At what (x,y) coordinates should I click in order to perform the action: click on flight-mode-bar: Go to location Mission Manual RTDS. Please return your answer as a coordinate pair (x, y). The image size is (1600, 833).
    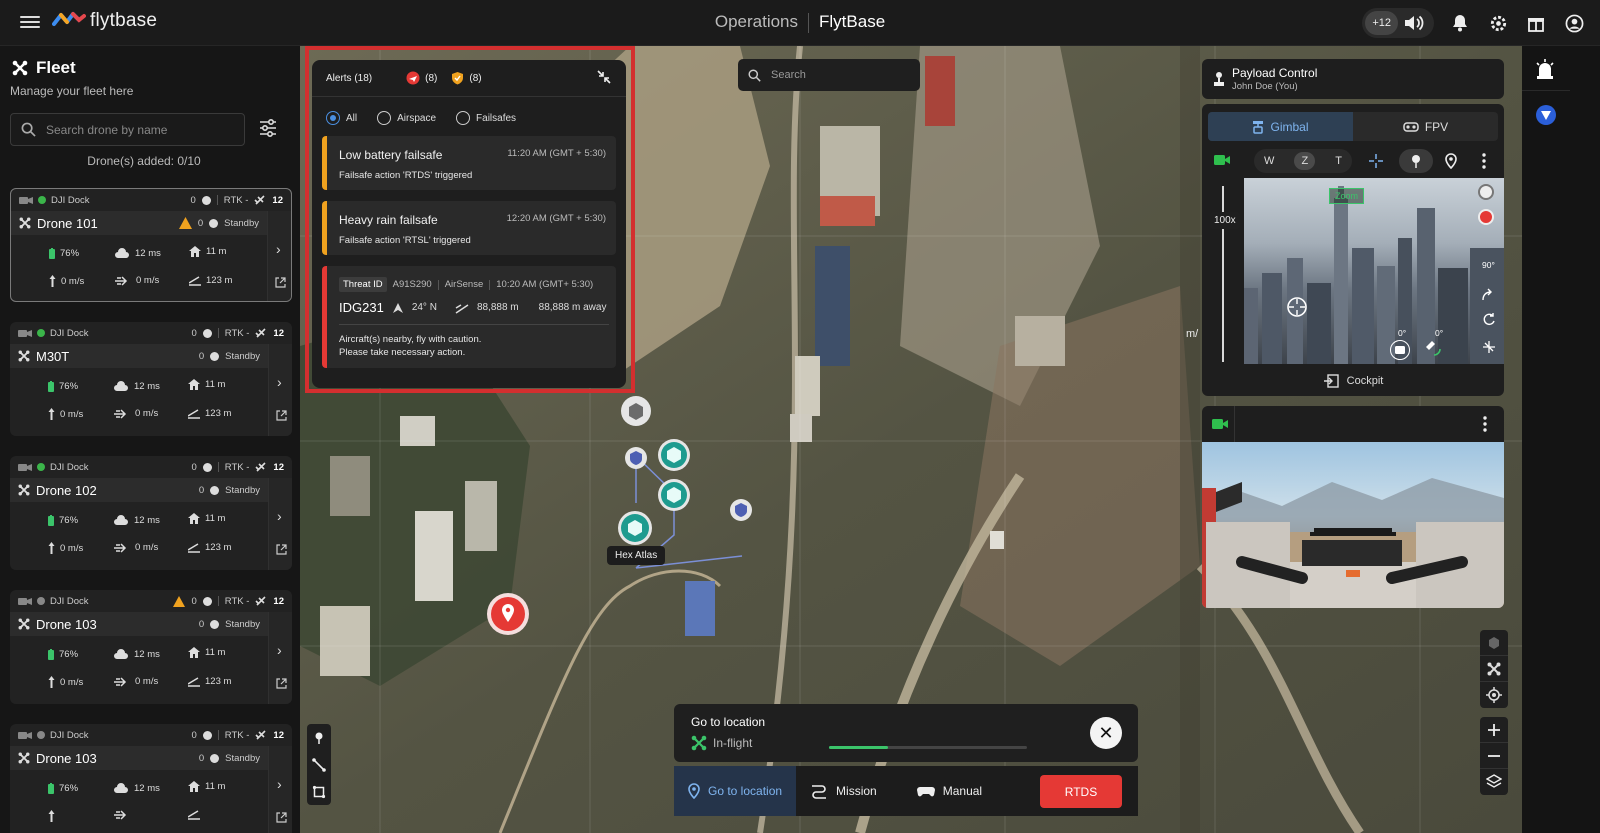
    Looking at the image, I should click on (906, 791).